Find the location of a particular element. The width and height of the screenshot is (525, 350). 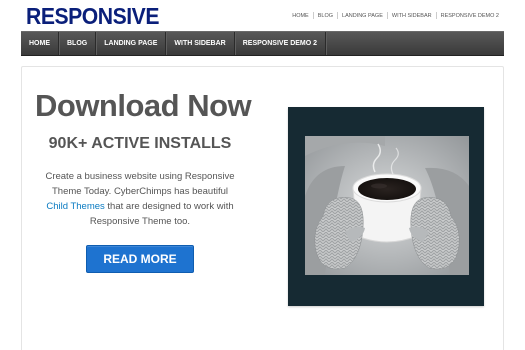

hero-title: Download Now is located at coordinates (143, 105).